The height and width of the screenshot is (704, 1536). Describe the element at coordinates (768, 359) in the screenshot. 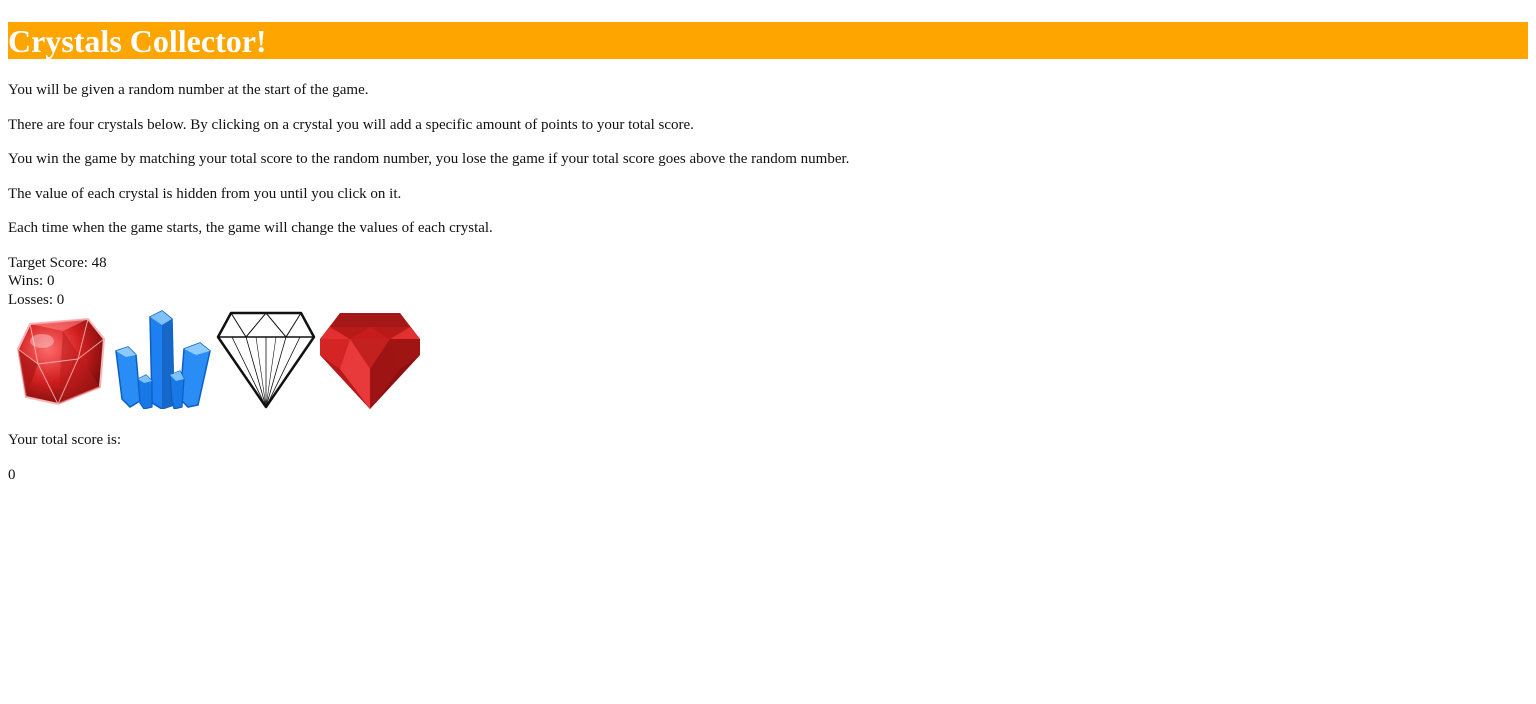

I see `crystal-row` at that location.